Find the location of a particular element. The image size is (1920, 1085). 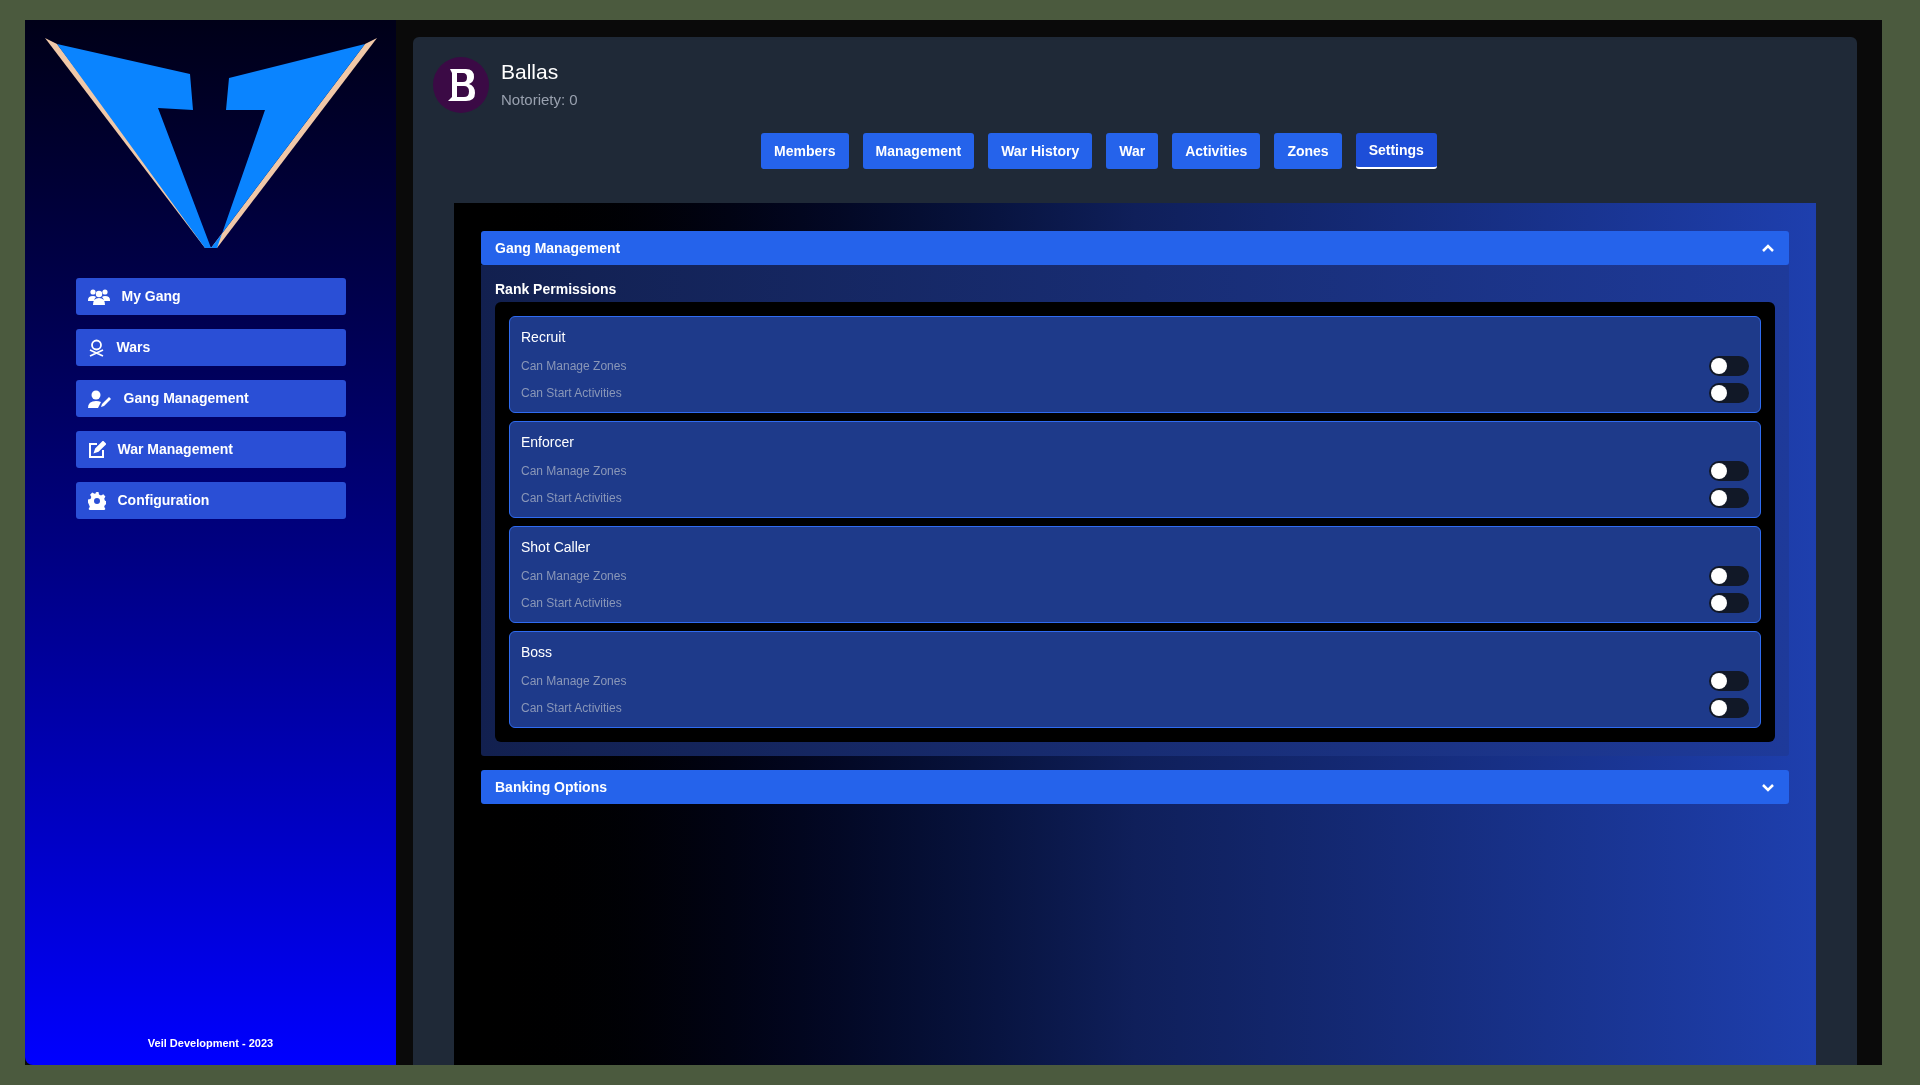

sidebar-item: War Management is located at coordinates (210, 449).